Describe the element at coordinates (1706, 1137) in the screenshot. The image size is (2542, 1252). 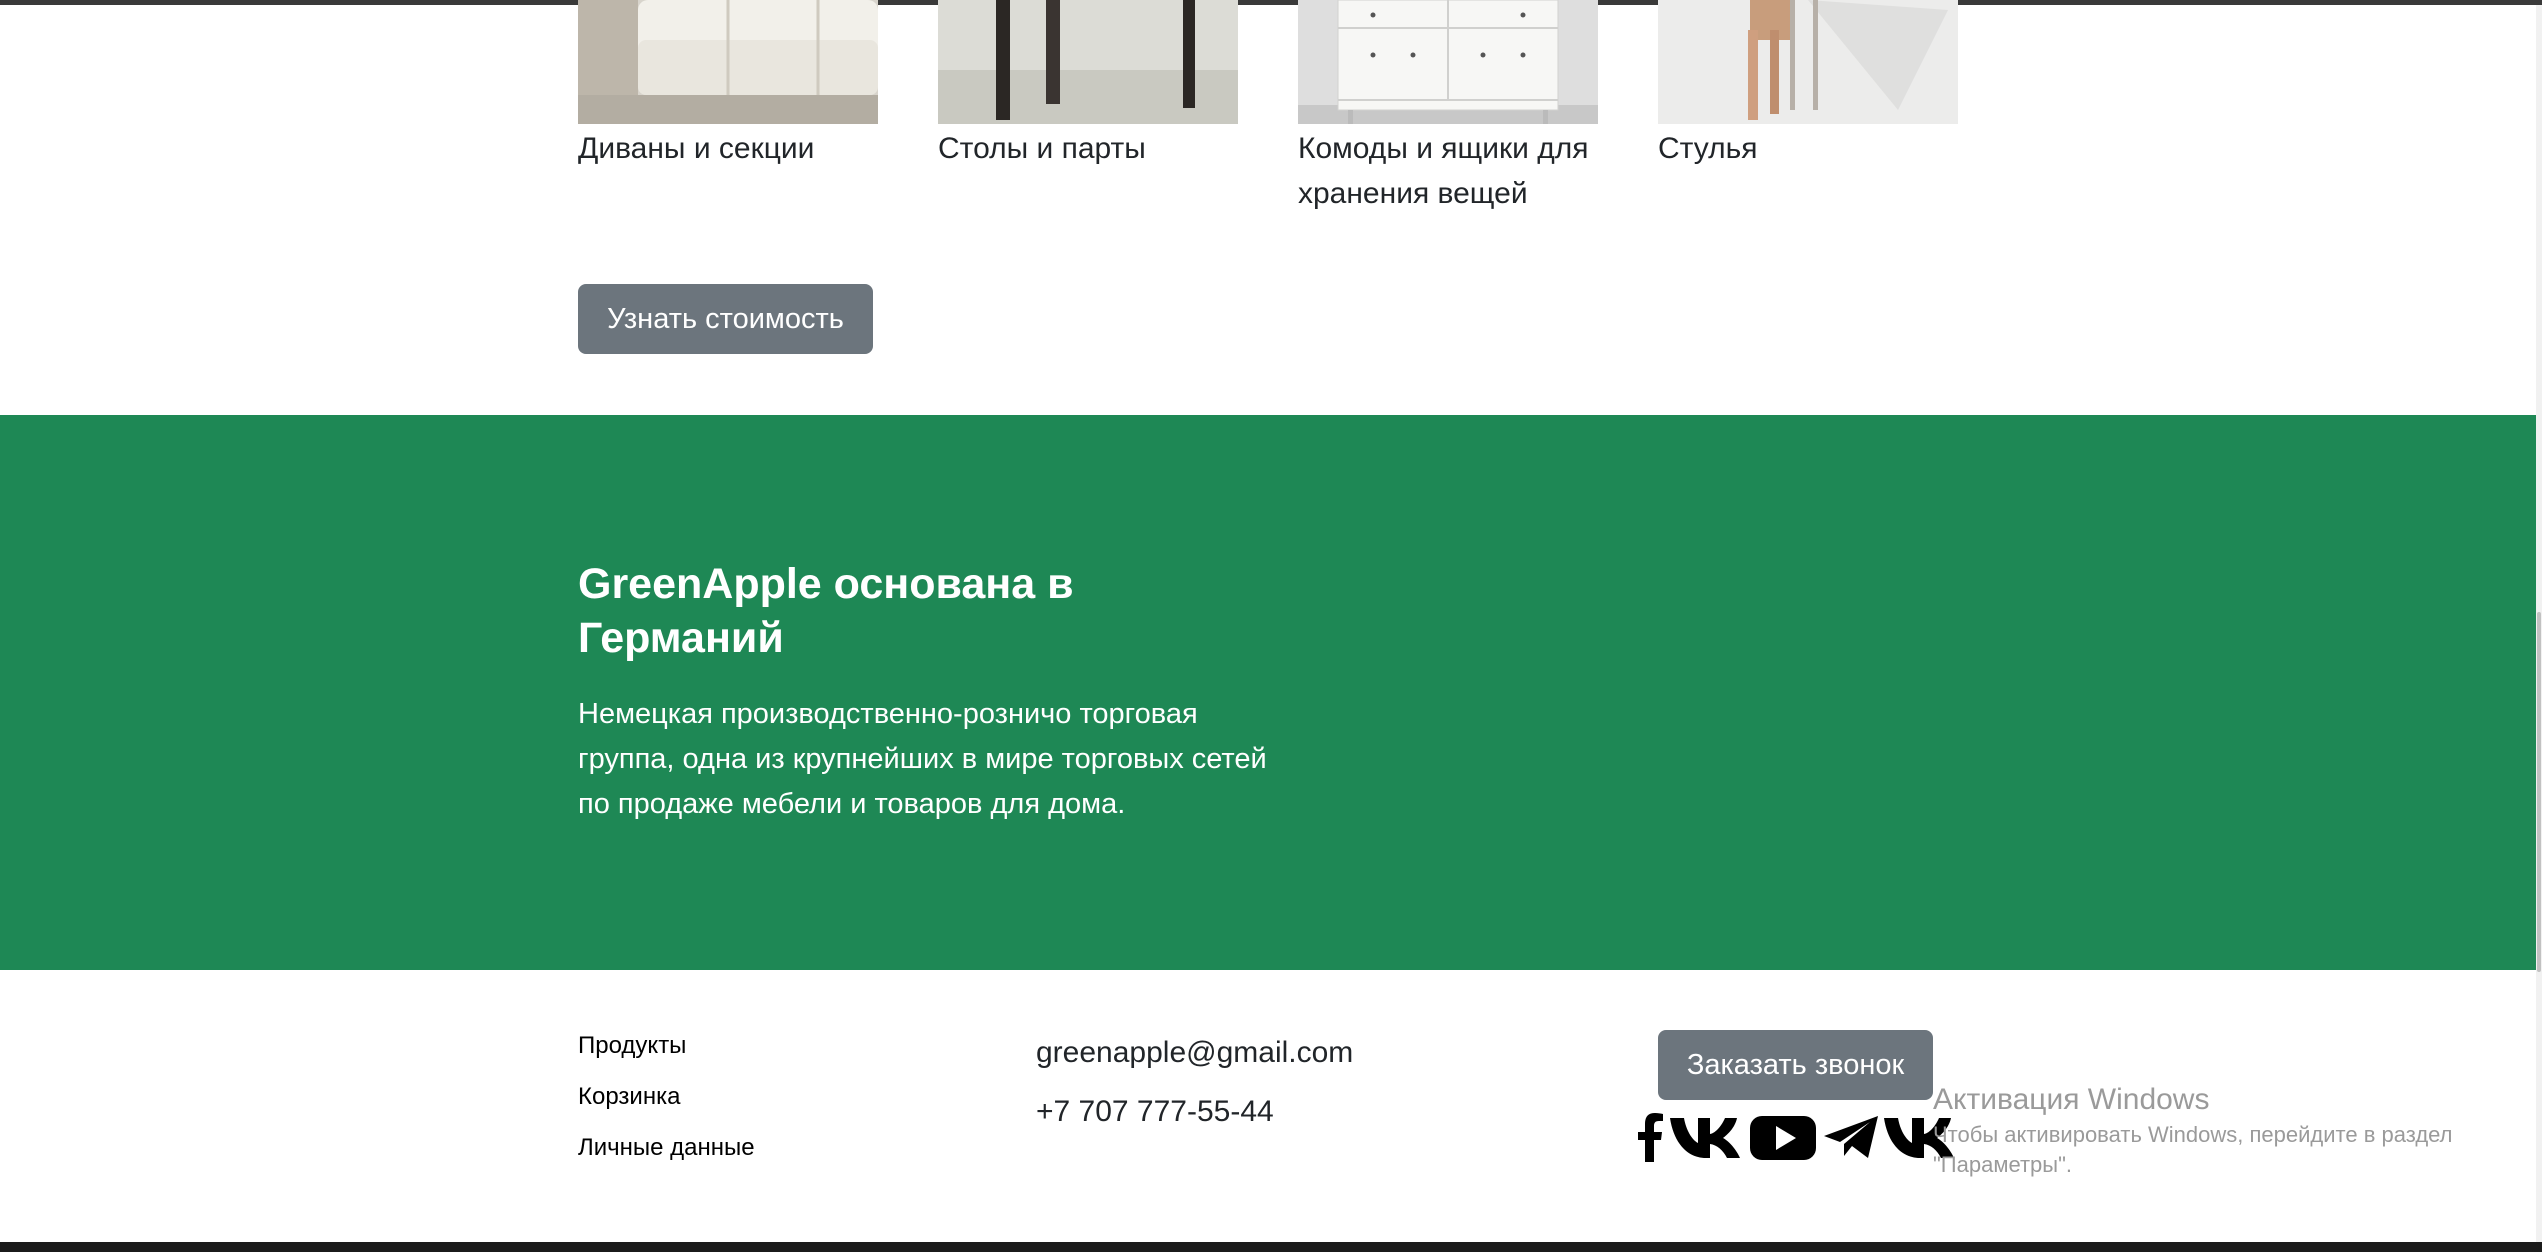
I see `vk-icon` at that location.